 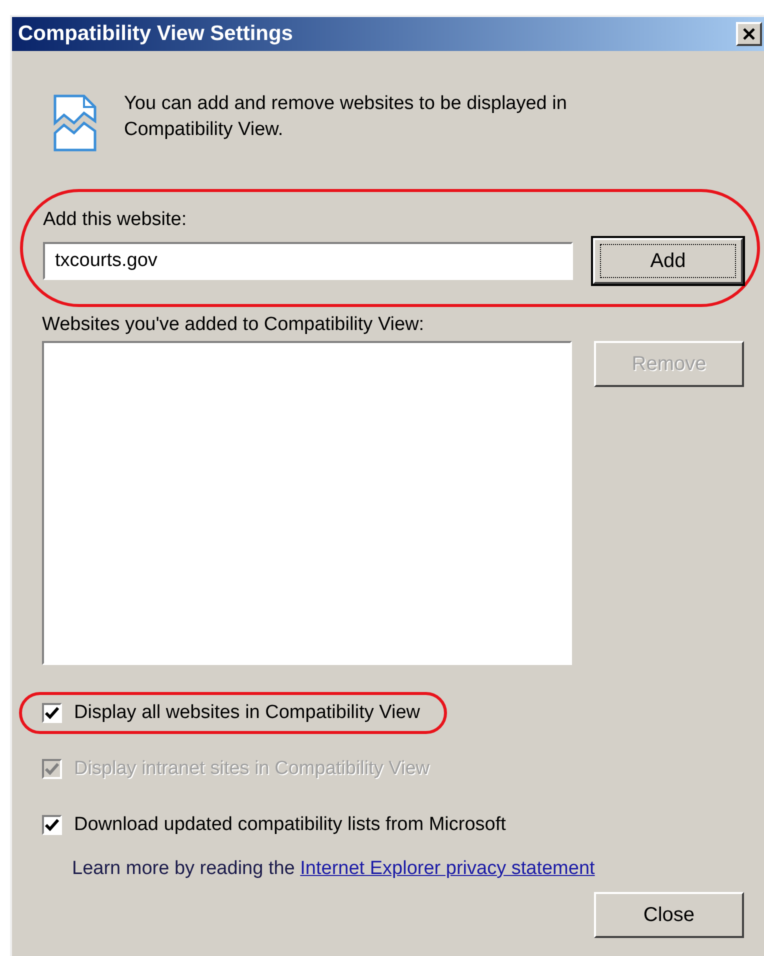 I want to click on website-input-field: txcourts.gov, so click(x=308, y=261).